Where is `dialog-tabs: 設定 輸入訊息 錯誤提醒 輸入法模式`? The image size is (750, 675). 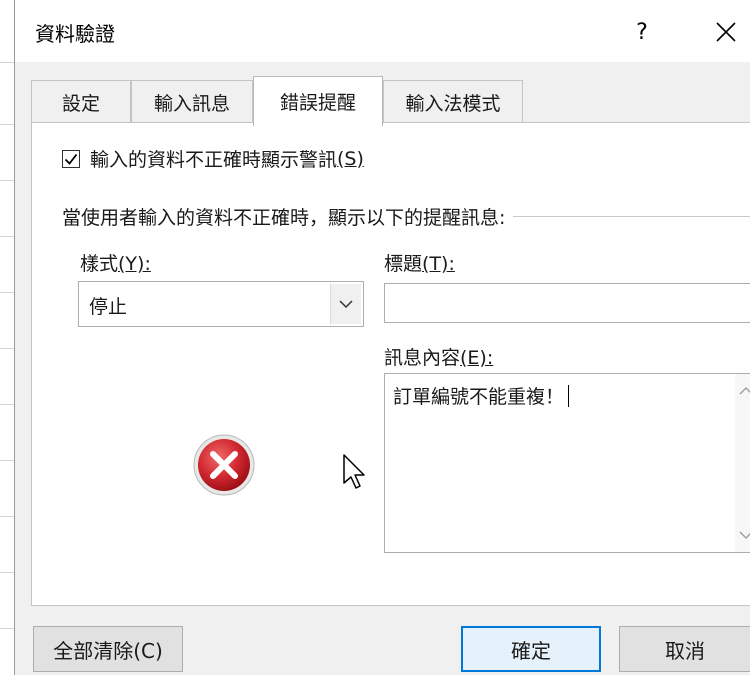
dialog-tabs: 設定 輸入訊息 錯誤提醒 輸入法模式 is located at coordinates (381, 101).